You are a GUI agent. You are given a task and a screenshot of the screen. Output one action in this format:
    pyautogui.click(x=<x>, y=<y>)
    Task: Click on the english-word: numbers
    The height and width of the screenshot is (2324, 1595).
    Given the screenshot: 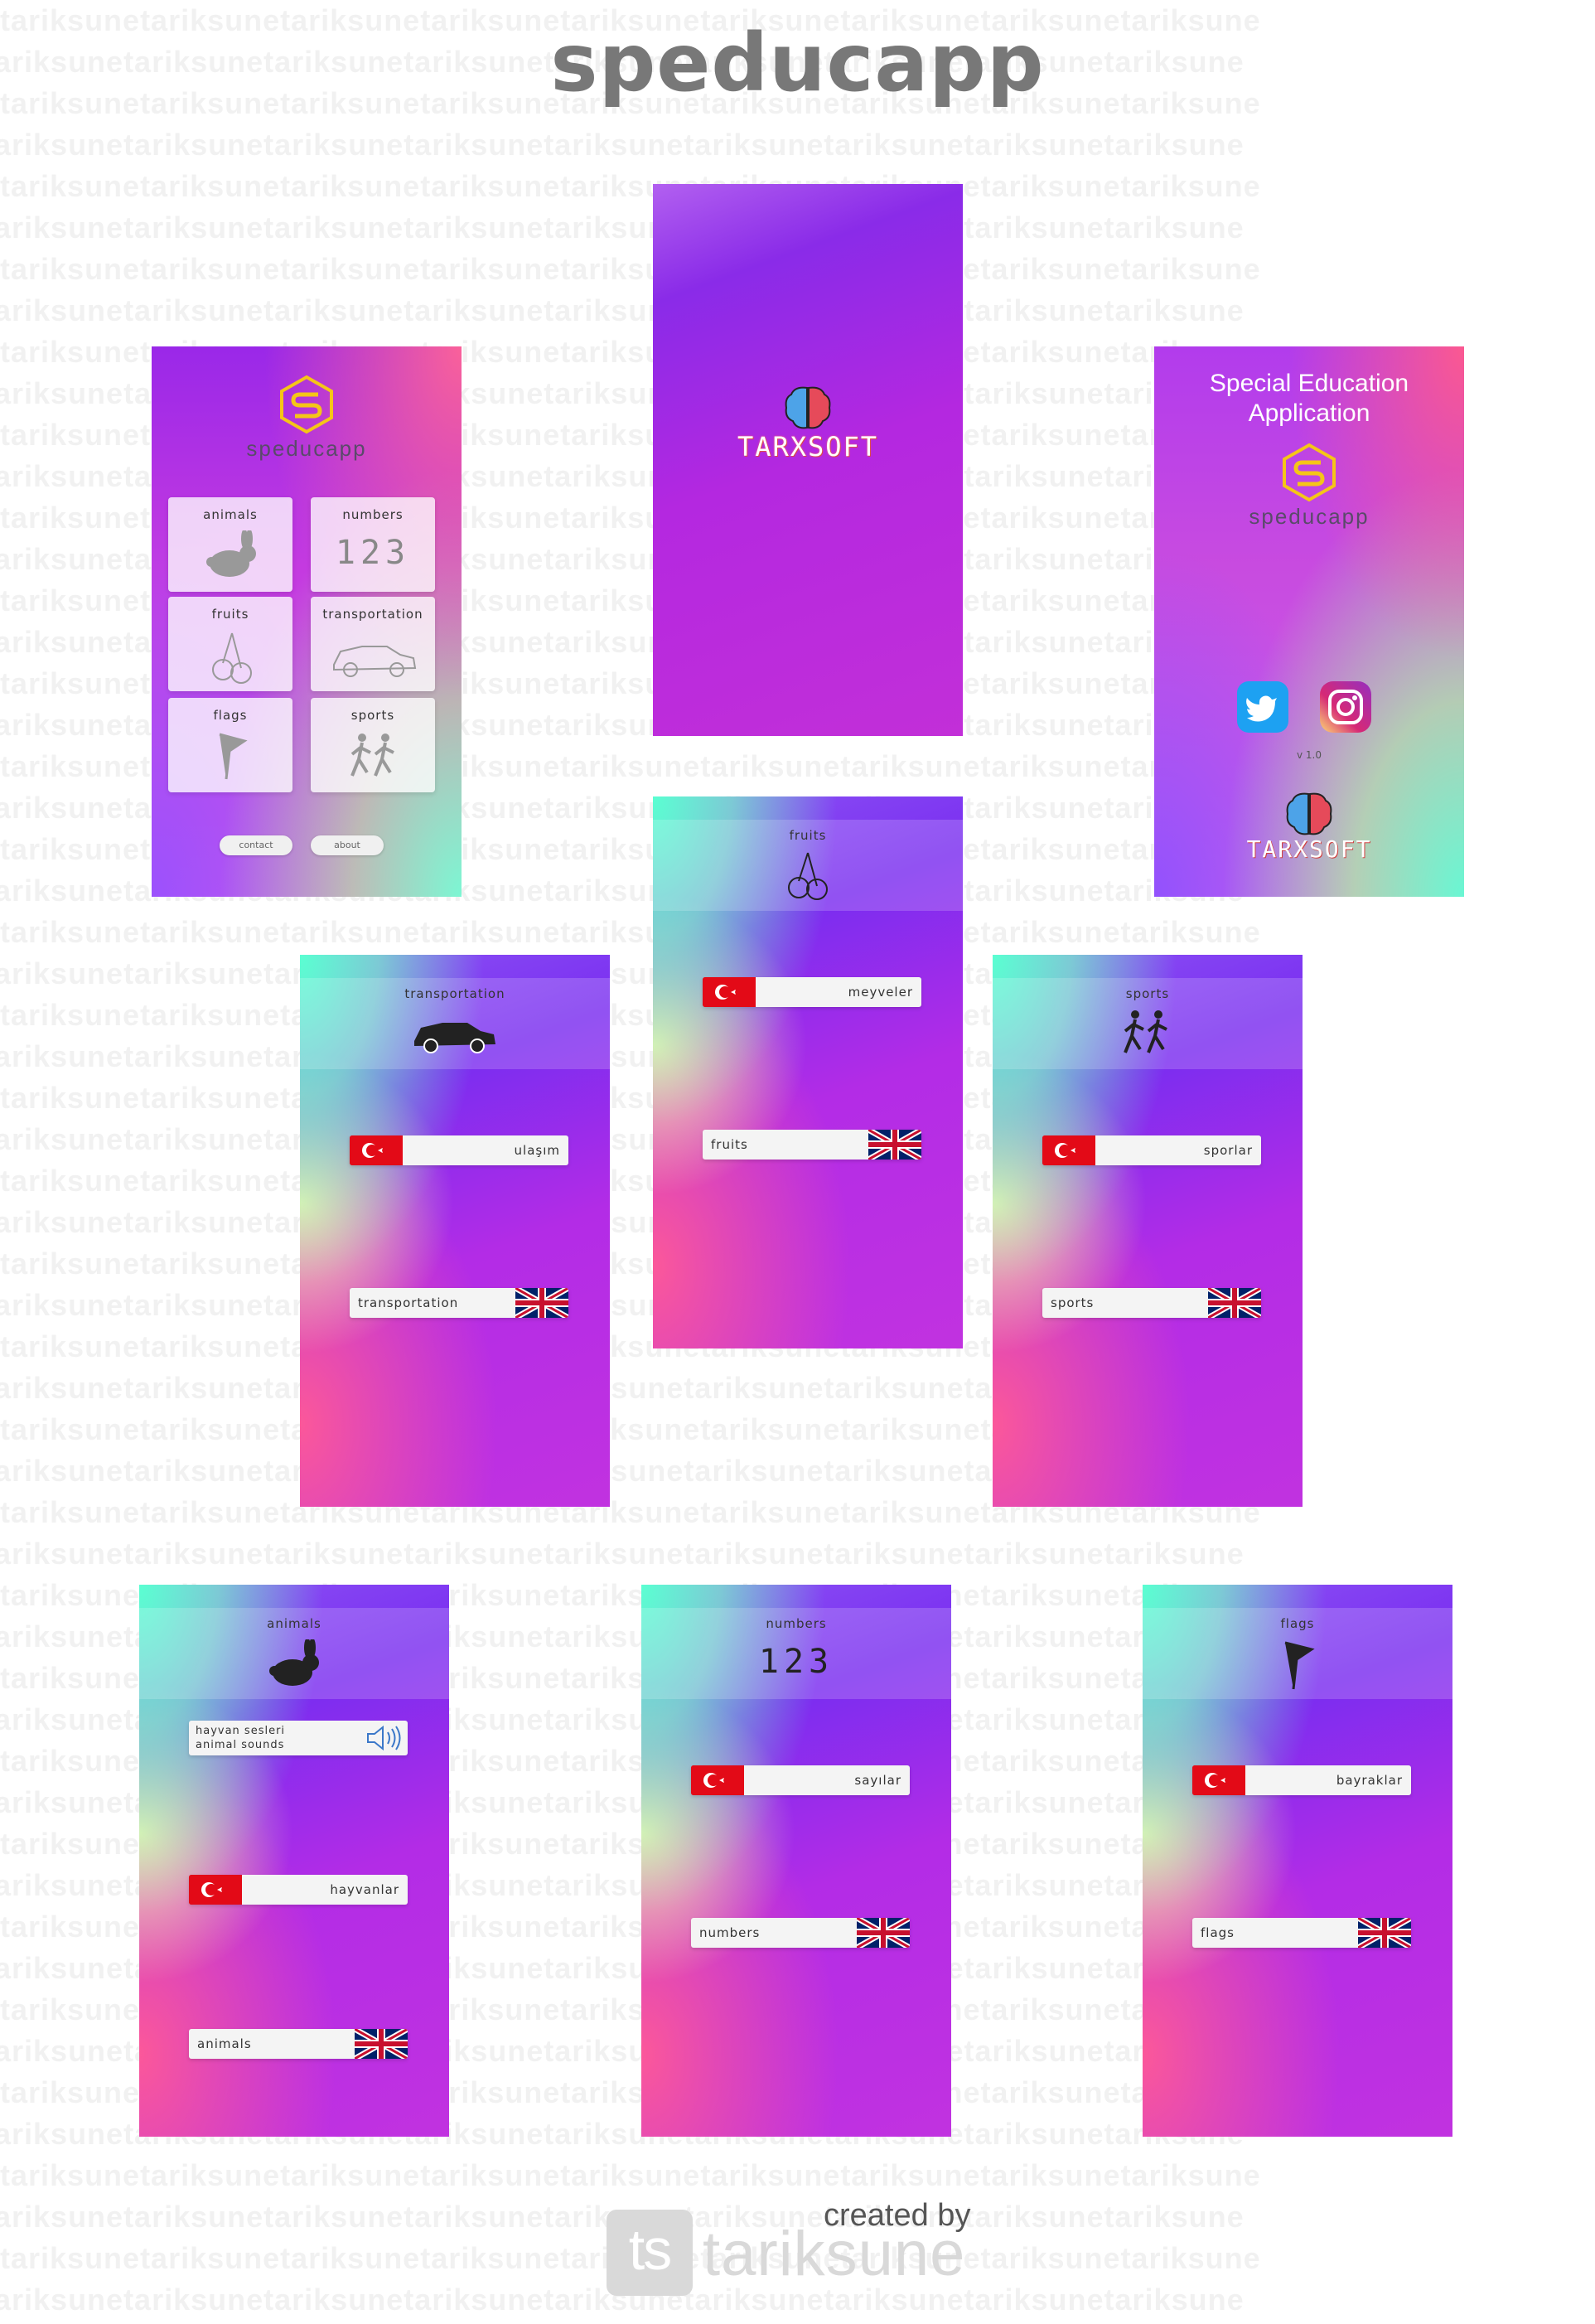 What is the action you would take?
    pyautogui.click(x=730, y=1932)
    